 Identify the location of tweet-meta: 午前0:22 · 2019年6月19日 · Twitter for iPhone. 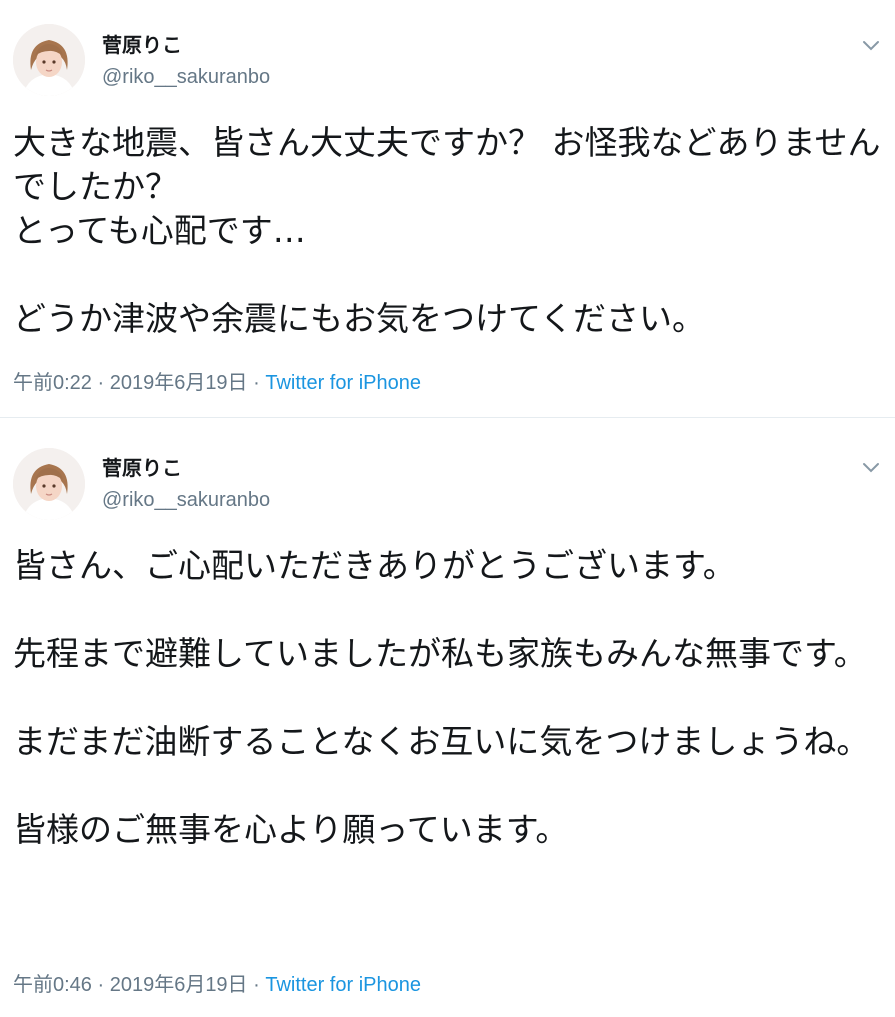
(217, 383).